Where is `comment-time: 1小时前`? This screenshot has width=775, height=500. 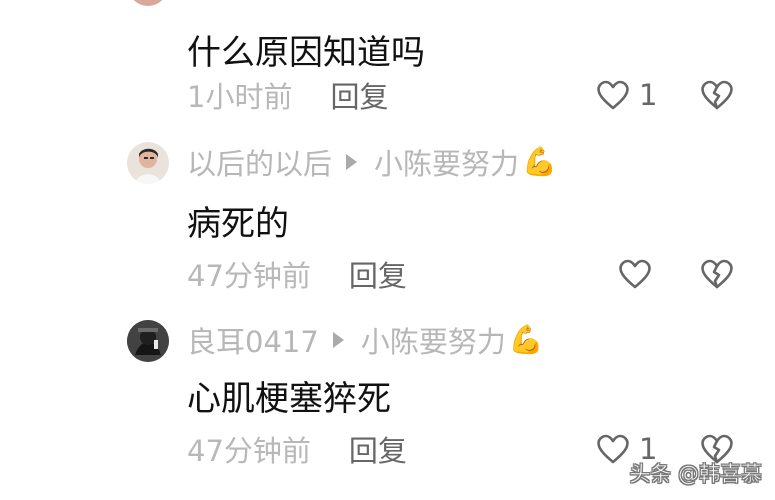
comment-time: 1小时前 is located at coordinates (240, 97).